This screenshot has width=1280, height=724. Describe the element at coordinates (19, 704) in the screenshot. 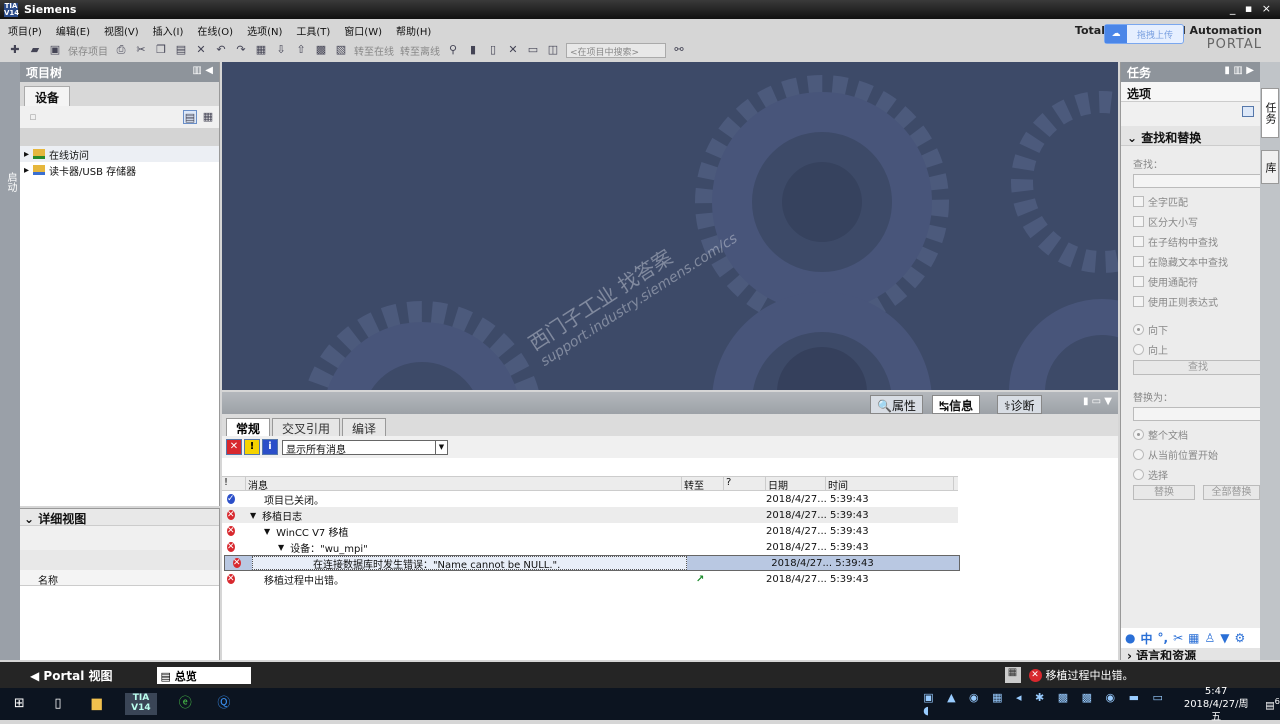

I see `windows-start-icon: ⊞` at that location.